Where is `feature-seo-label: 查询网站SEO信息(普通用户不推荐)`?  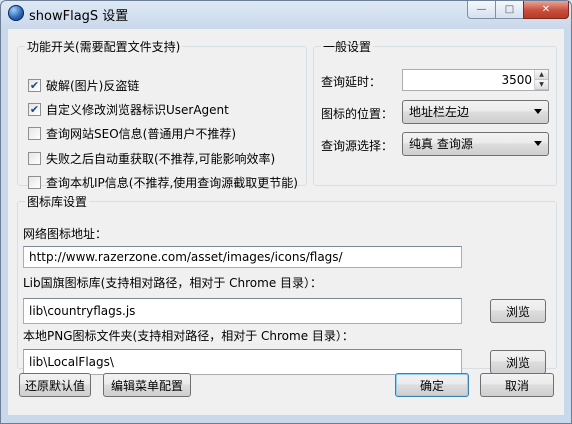
feature-seo-label: 查询网站SEO信息(普通用户不推荐) is located at coordinates (141, 133).